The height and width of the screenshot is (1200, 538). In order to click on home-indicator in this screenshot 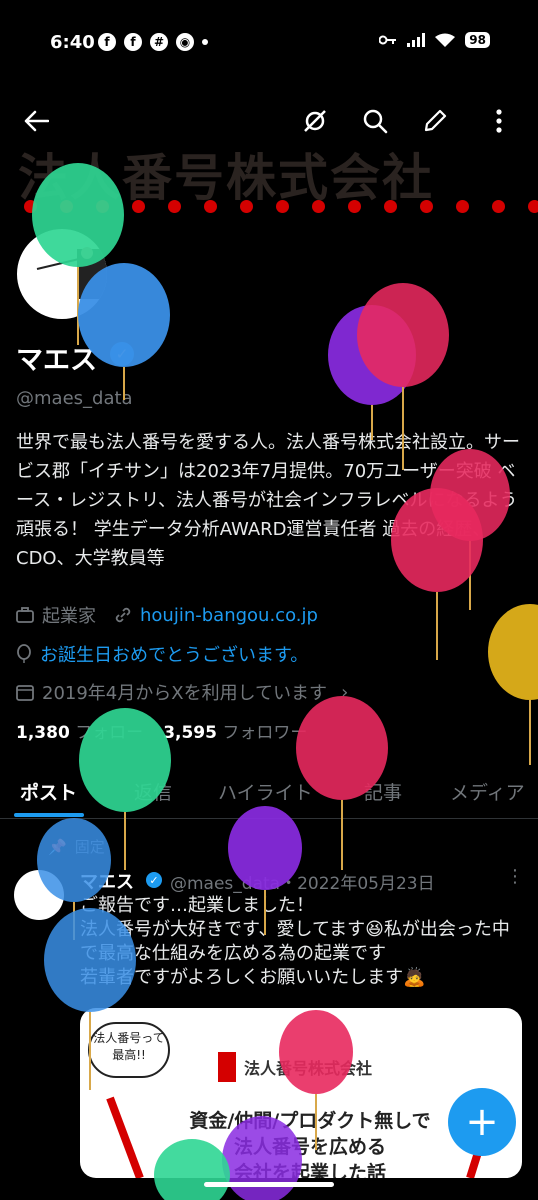, I will do `click(269, 1184)`.